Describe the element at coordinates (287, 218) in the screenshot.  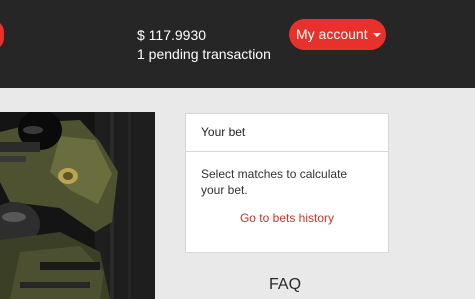
I see `bets-history-link: Go to bets history` at that location.